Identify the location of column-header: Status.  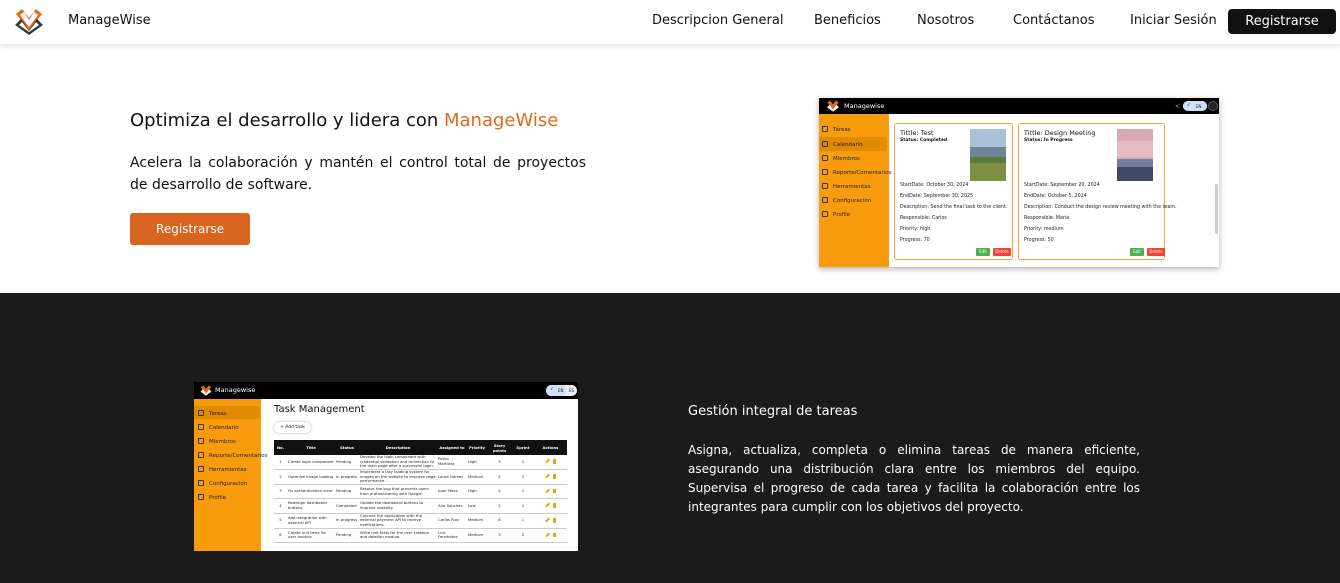
(347, 447).